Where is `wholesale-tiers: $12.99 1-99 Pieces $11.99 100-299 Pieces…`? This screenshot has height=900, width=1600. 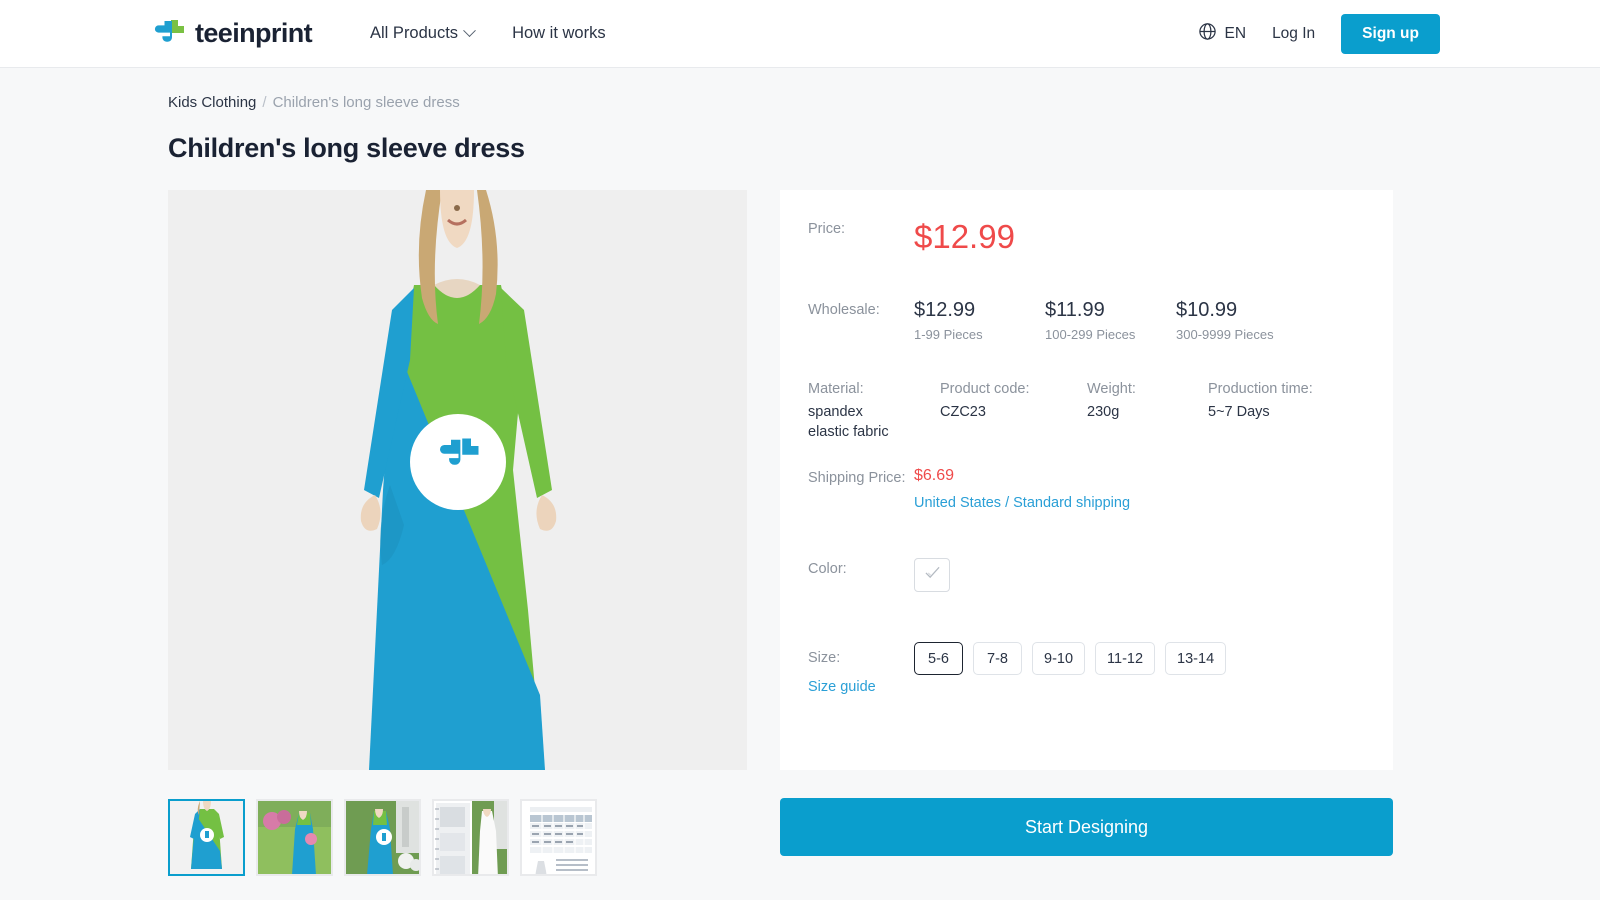
wholesale-tiers: $12.99 1-99 Pieces $11.99 100-299 Pieces… is located at coordinates (1110, 320).